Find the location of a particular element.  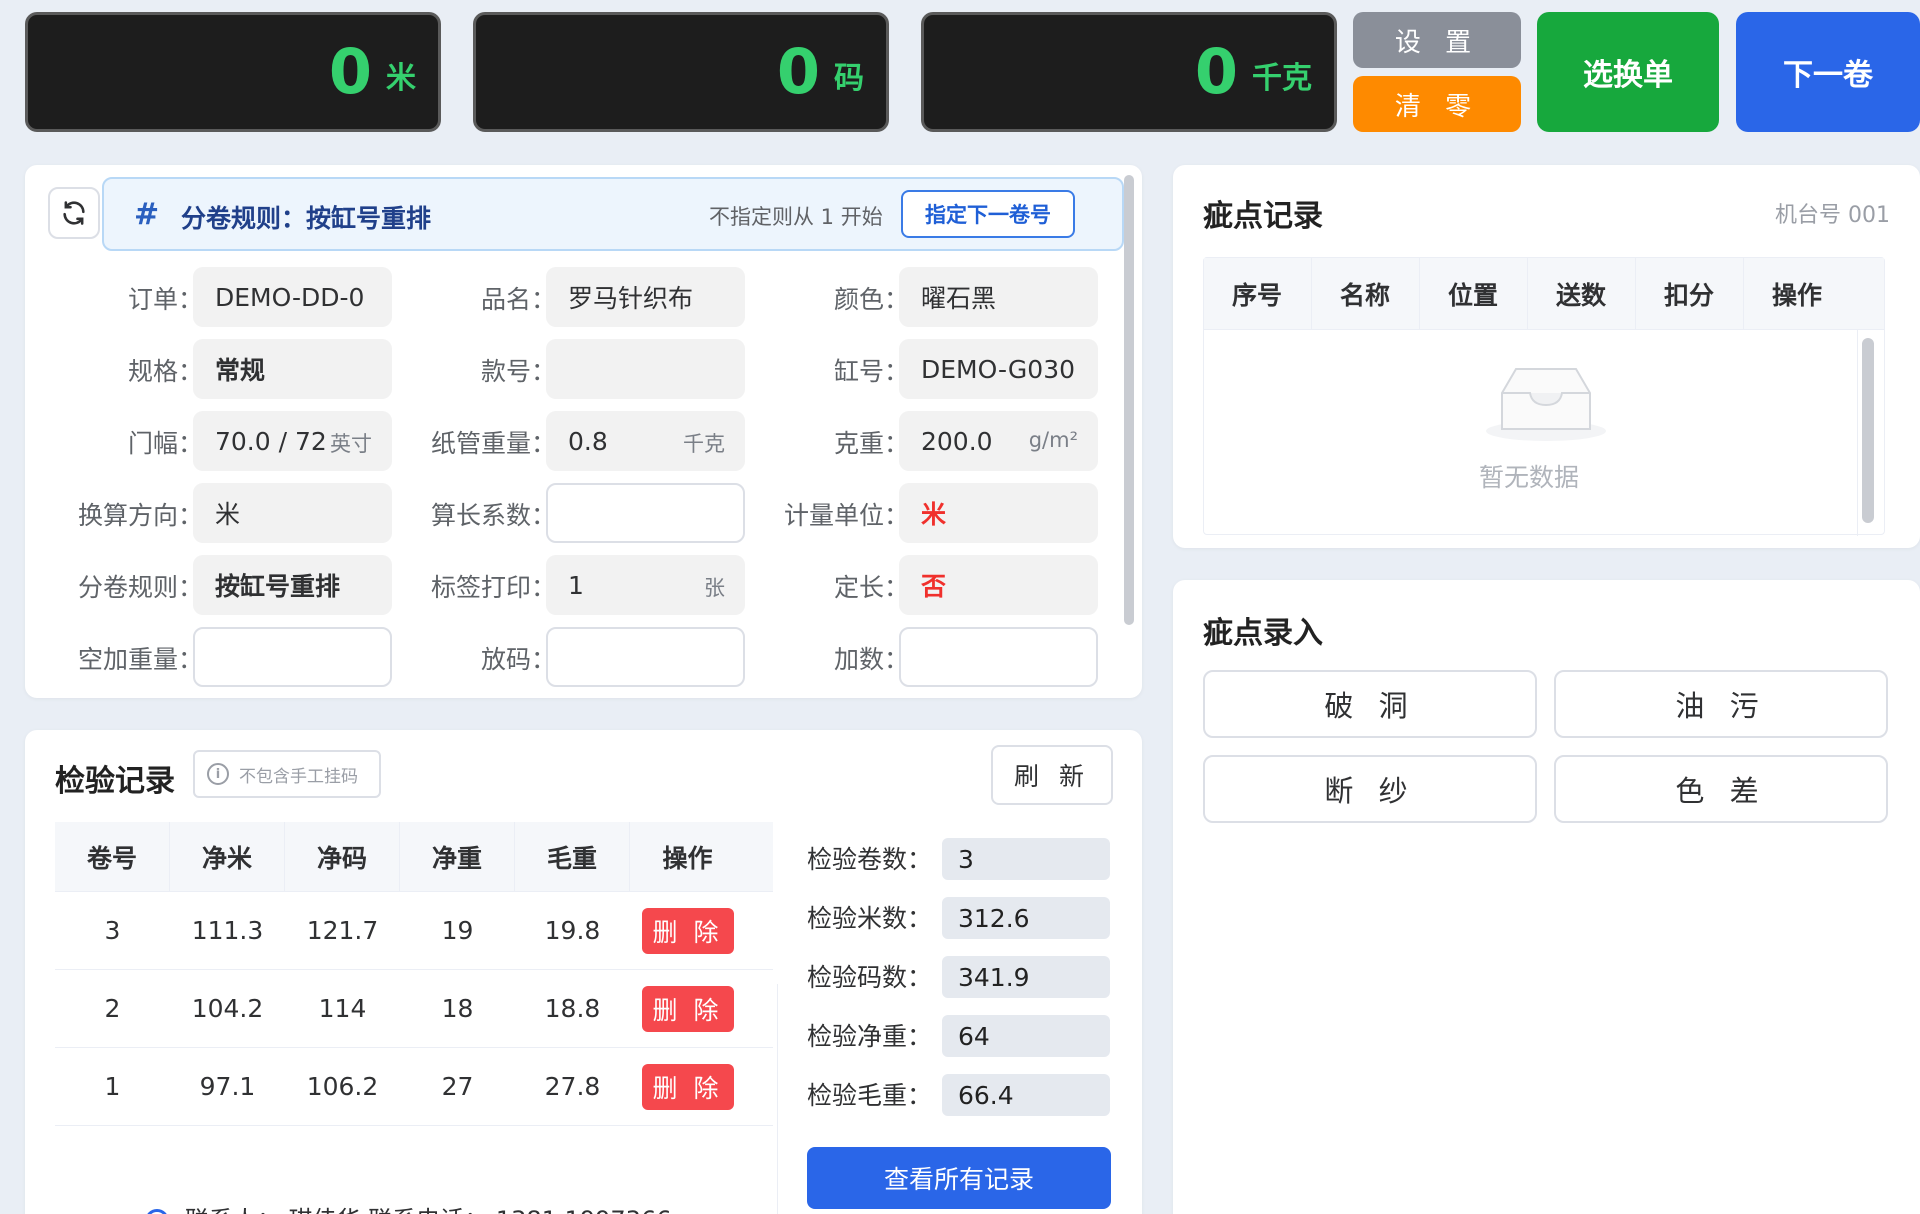

yard-unit: 码 is located at coordinates (849, 78).